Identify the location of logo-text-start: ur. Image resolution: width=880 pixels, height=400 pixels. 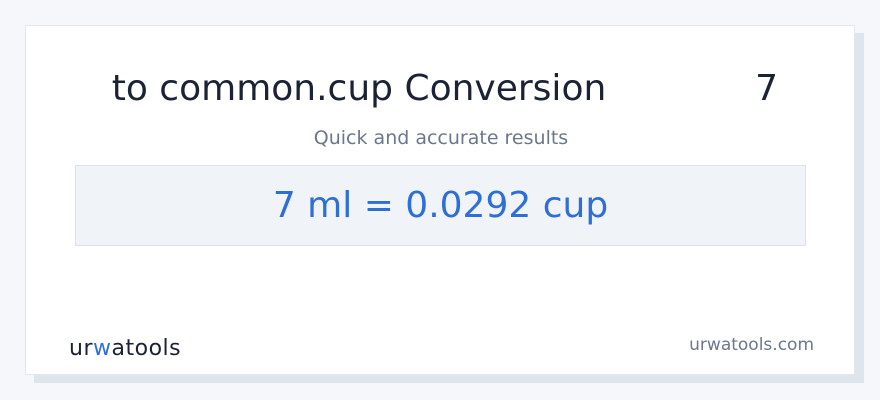
(81, 348).